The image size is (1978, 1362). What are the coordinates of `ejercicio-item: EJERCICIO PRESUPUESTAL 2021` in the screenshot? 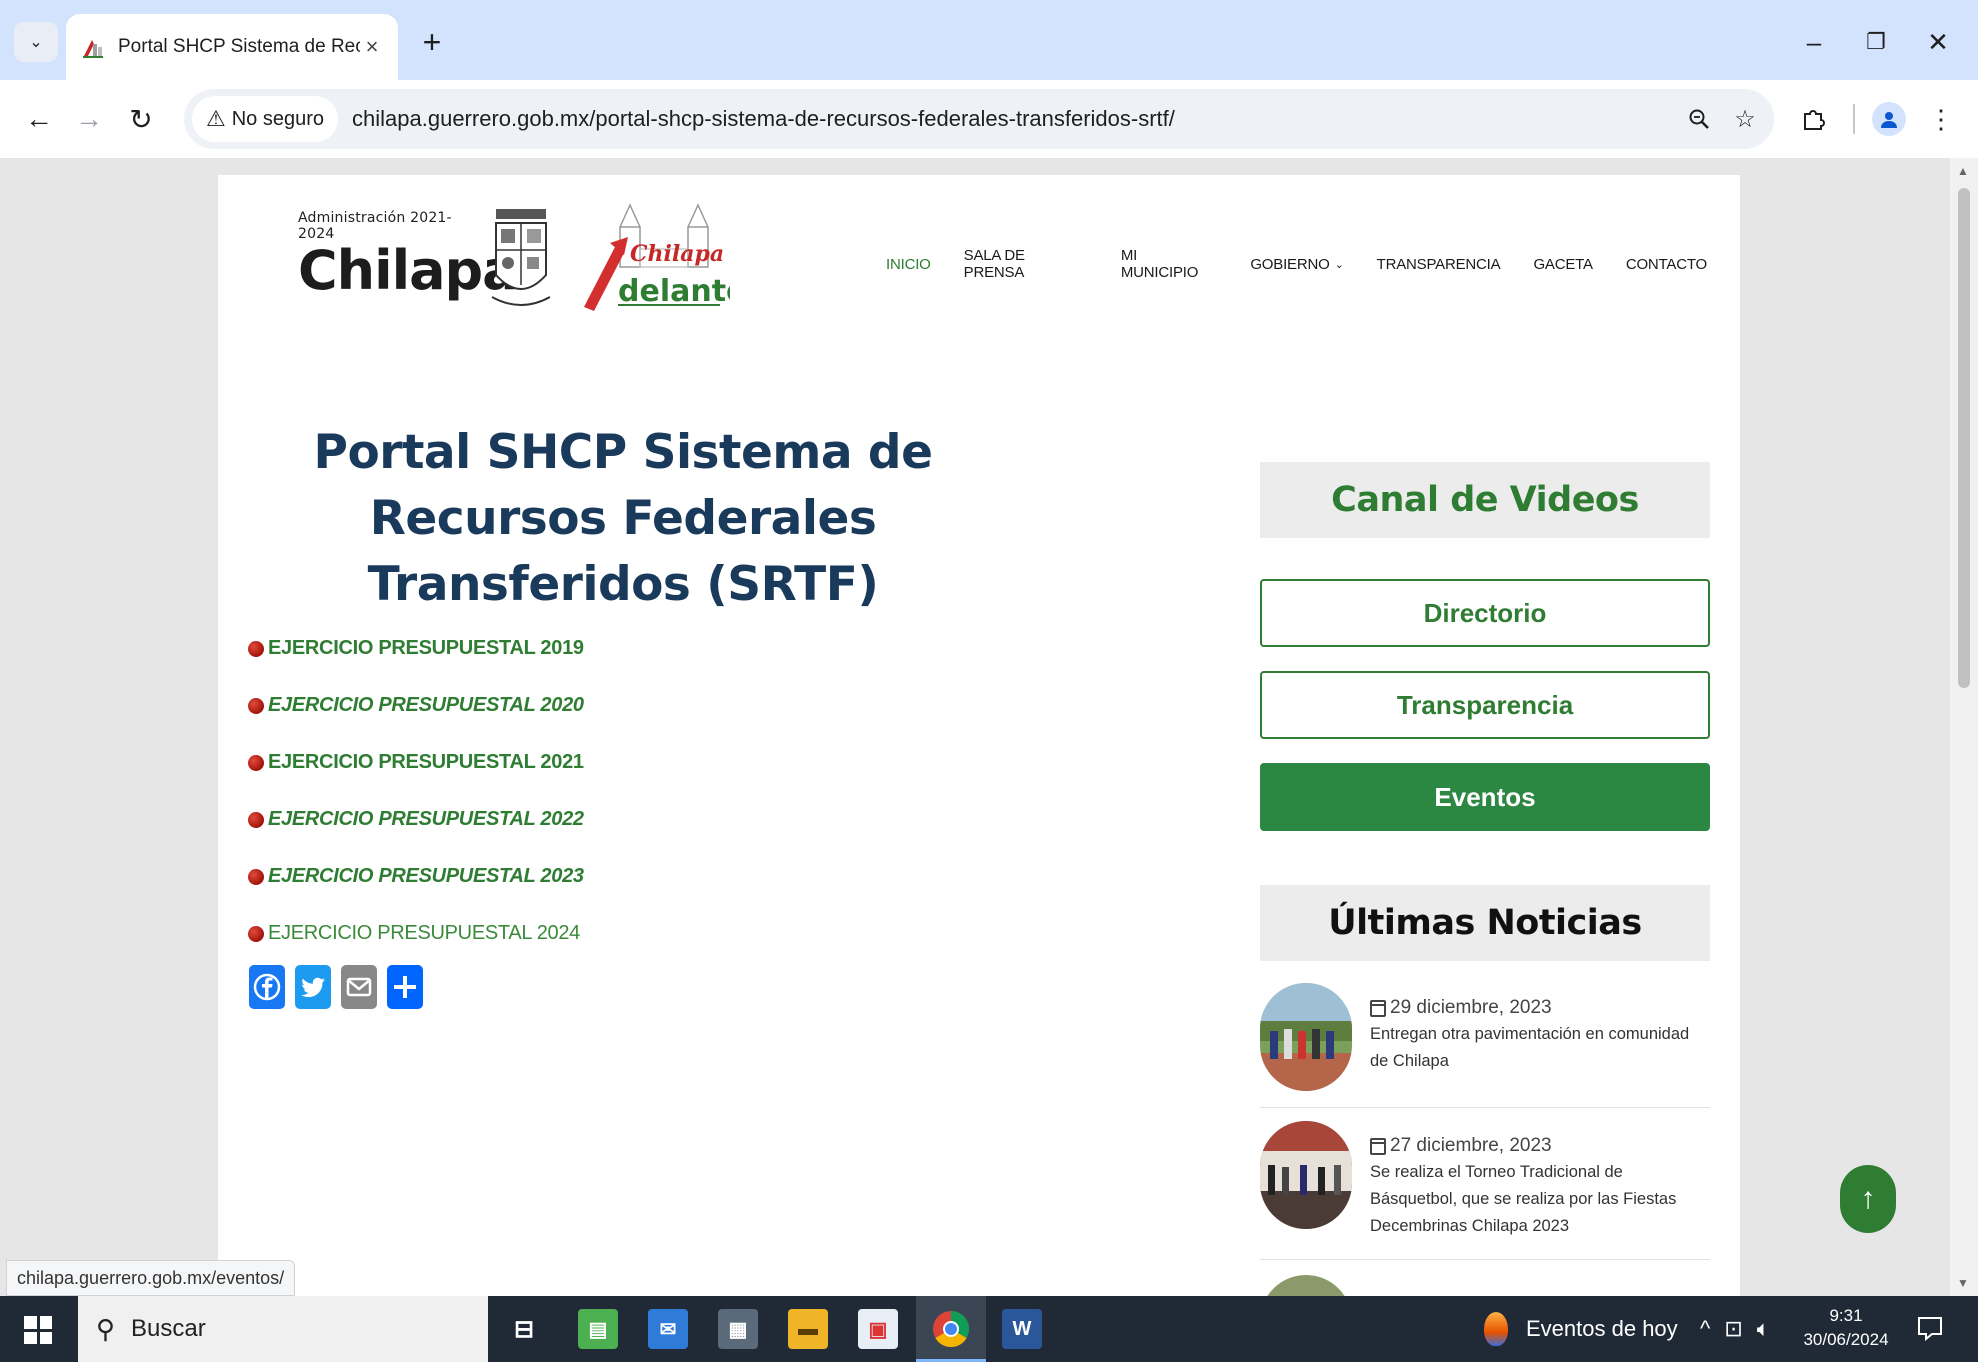 It's located at (416, 762).